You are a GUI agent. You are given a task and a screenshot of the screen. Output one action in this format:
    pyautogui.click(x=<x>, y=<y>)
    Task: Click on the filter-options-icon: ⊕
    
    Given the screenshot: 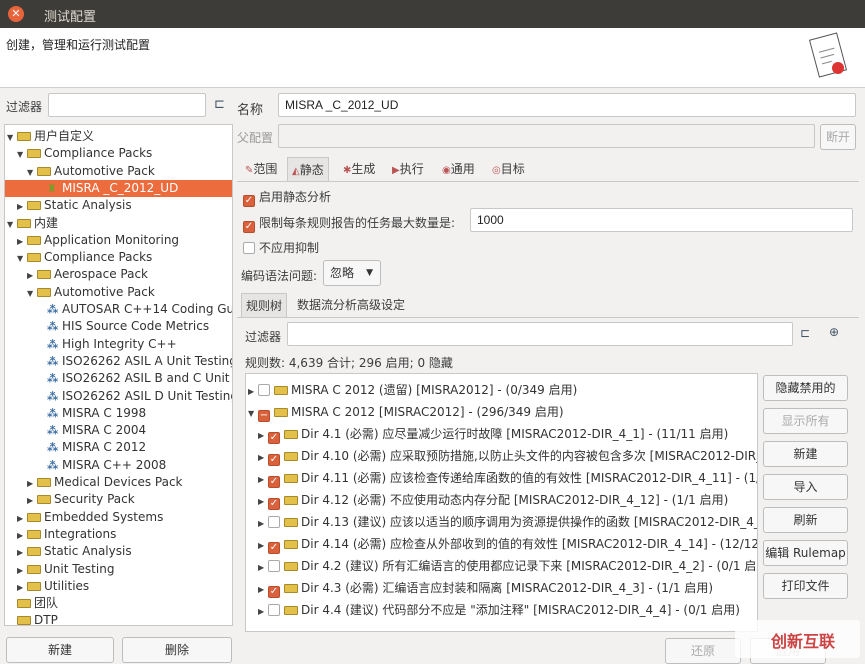 What is the action you would take?
    pyautogui.click(x=834, y=332)
    